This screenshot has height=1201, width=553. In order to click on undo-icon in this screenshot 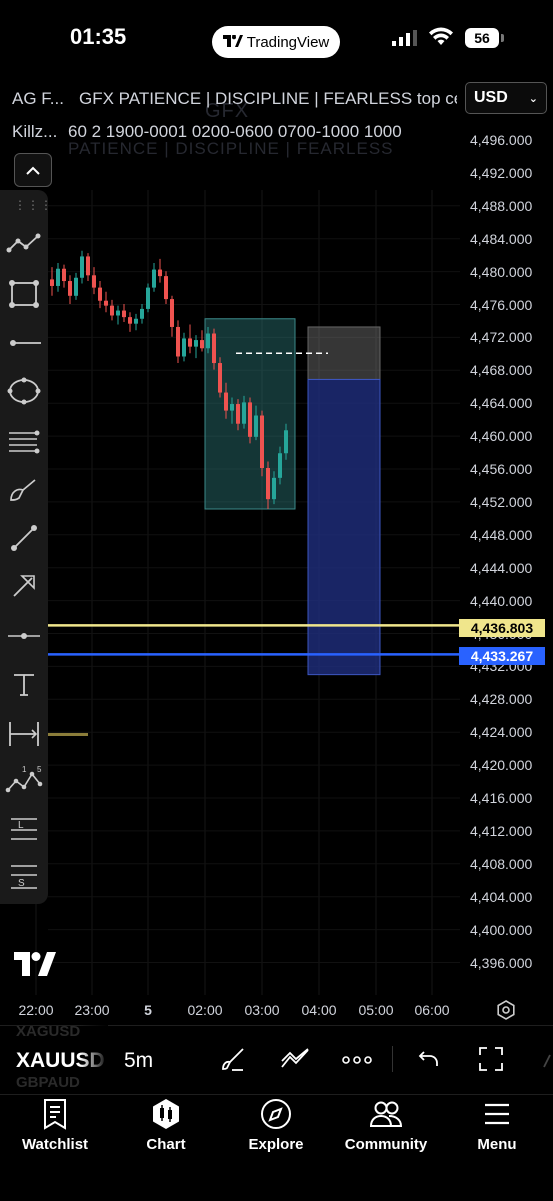, I will do `click(429, 1061)`.